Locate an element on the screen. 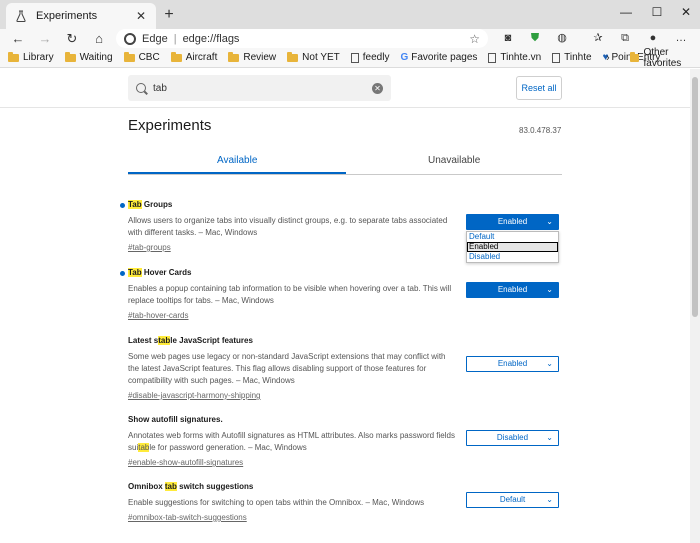 The width and height of the screenshot is (700, 543). favorite-label: Not YET is located at coordinates (321, 57).